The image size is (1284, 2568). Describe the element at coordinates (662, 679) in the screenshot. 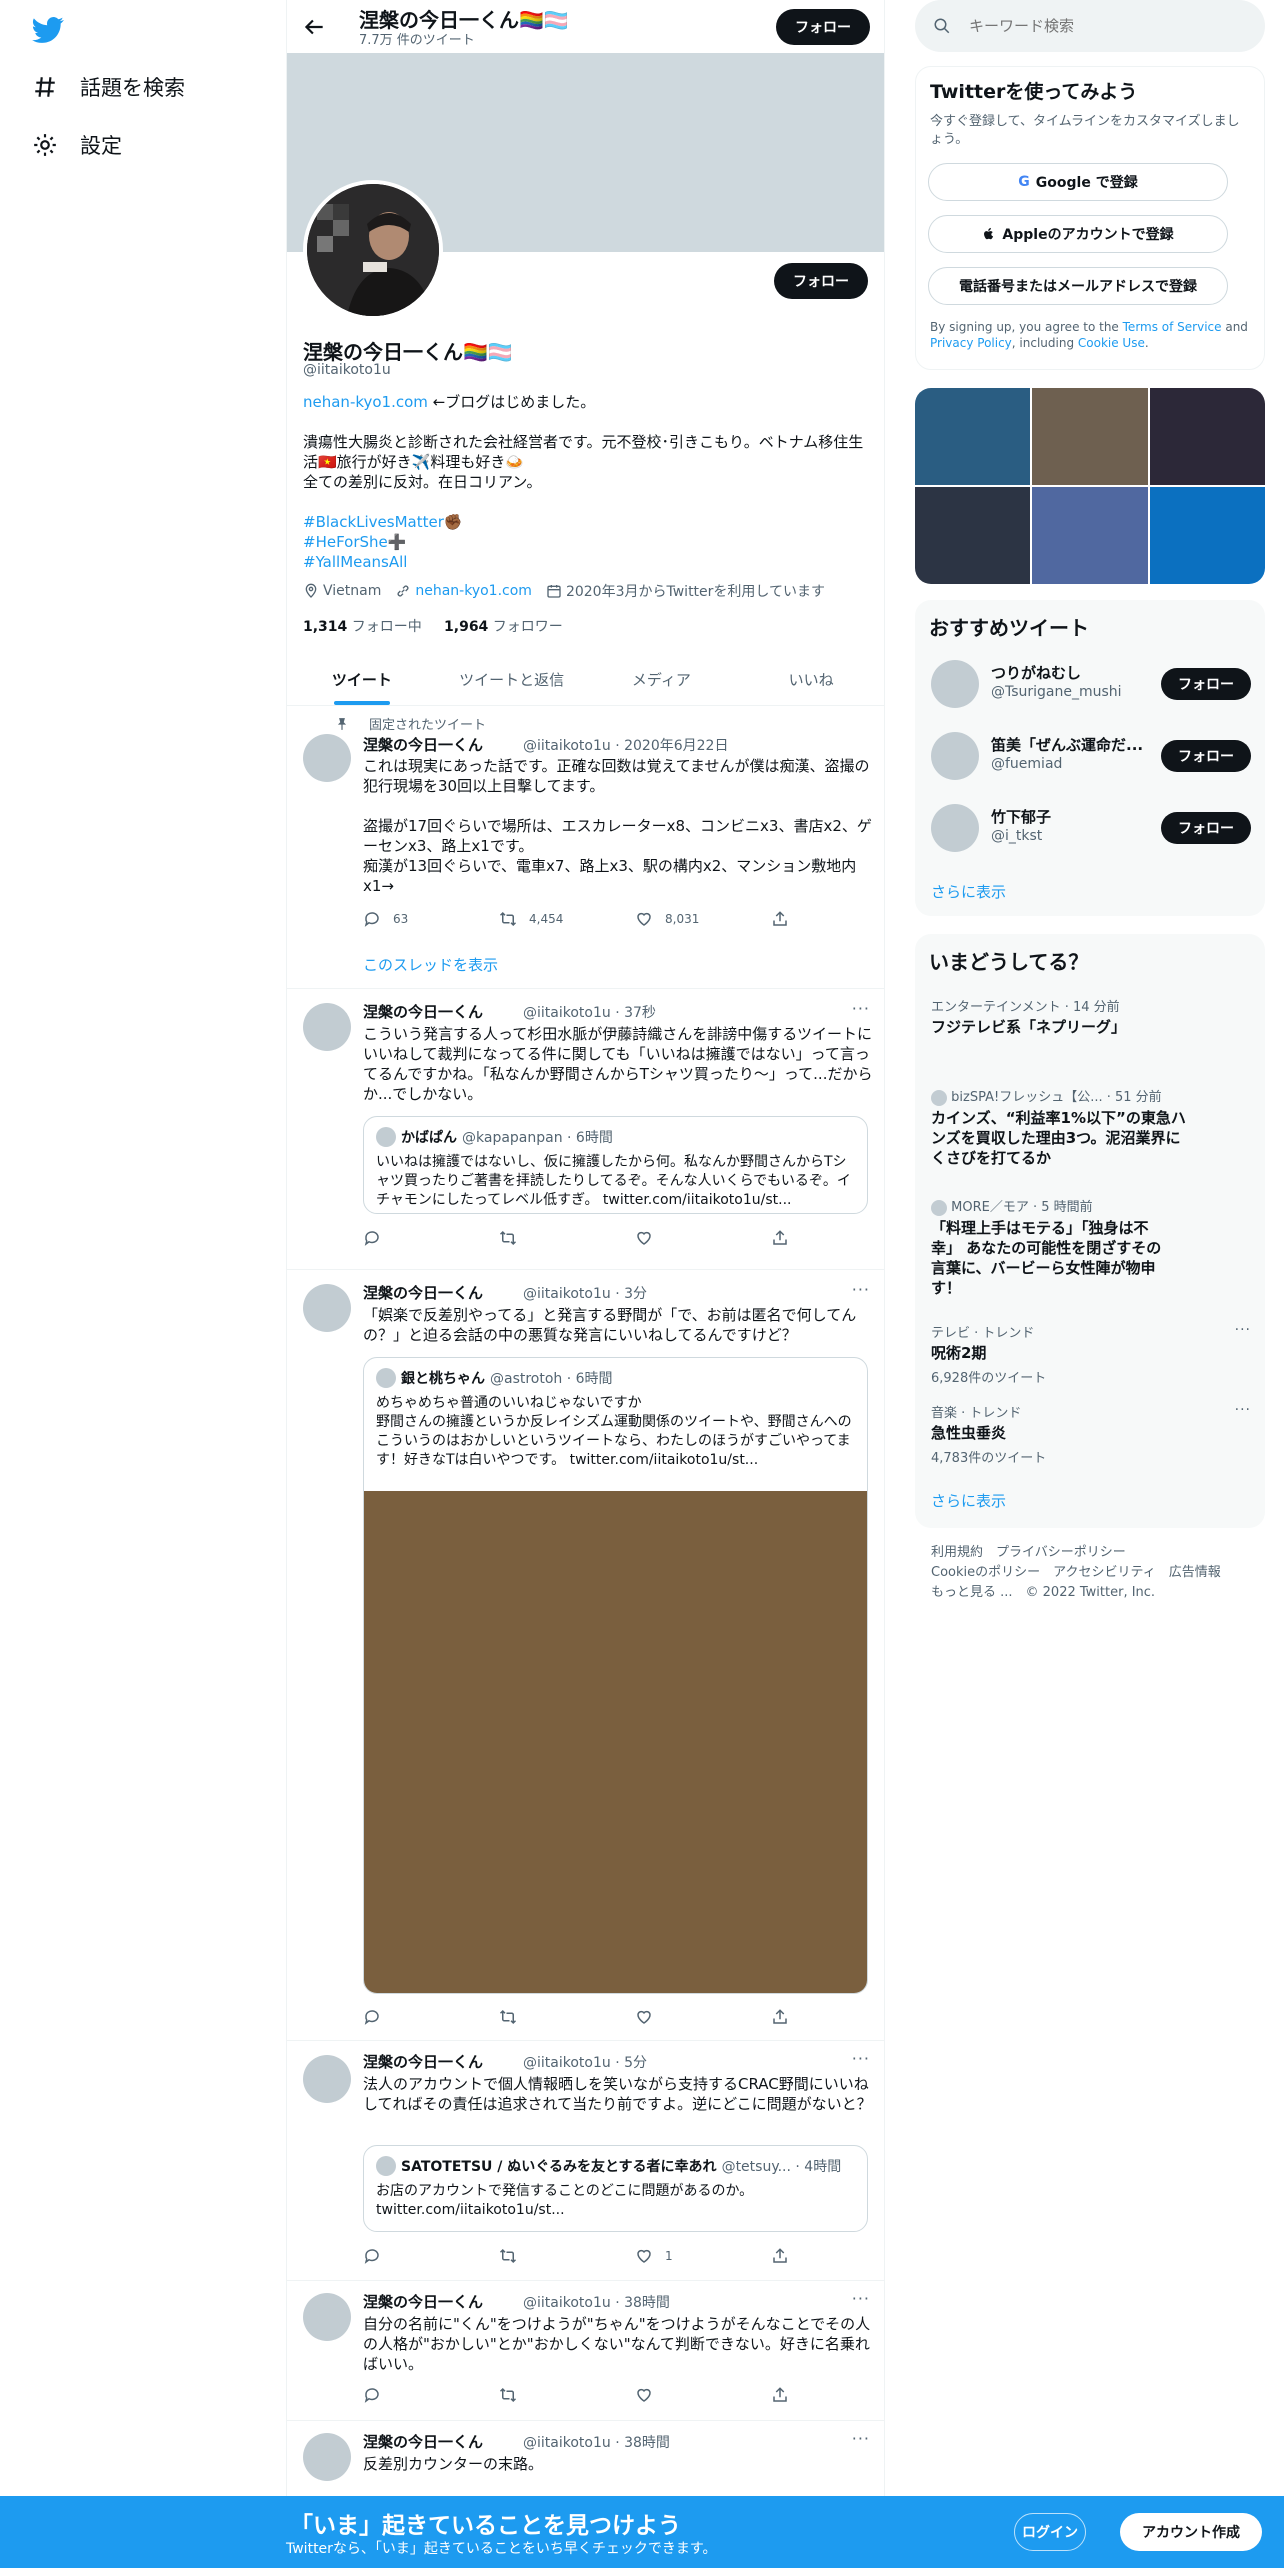

I see `tab-media: メディア` at that location.